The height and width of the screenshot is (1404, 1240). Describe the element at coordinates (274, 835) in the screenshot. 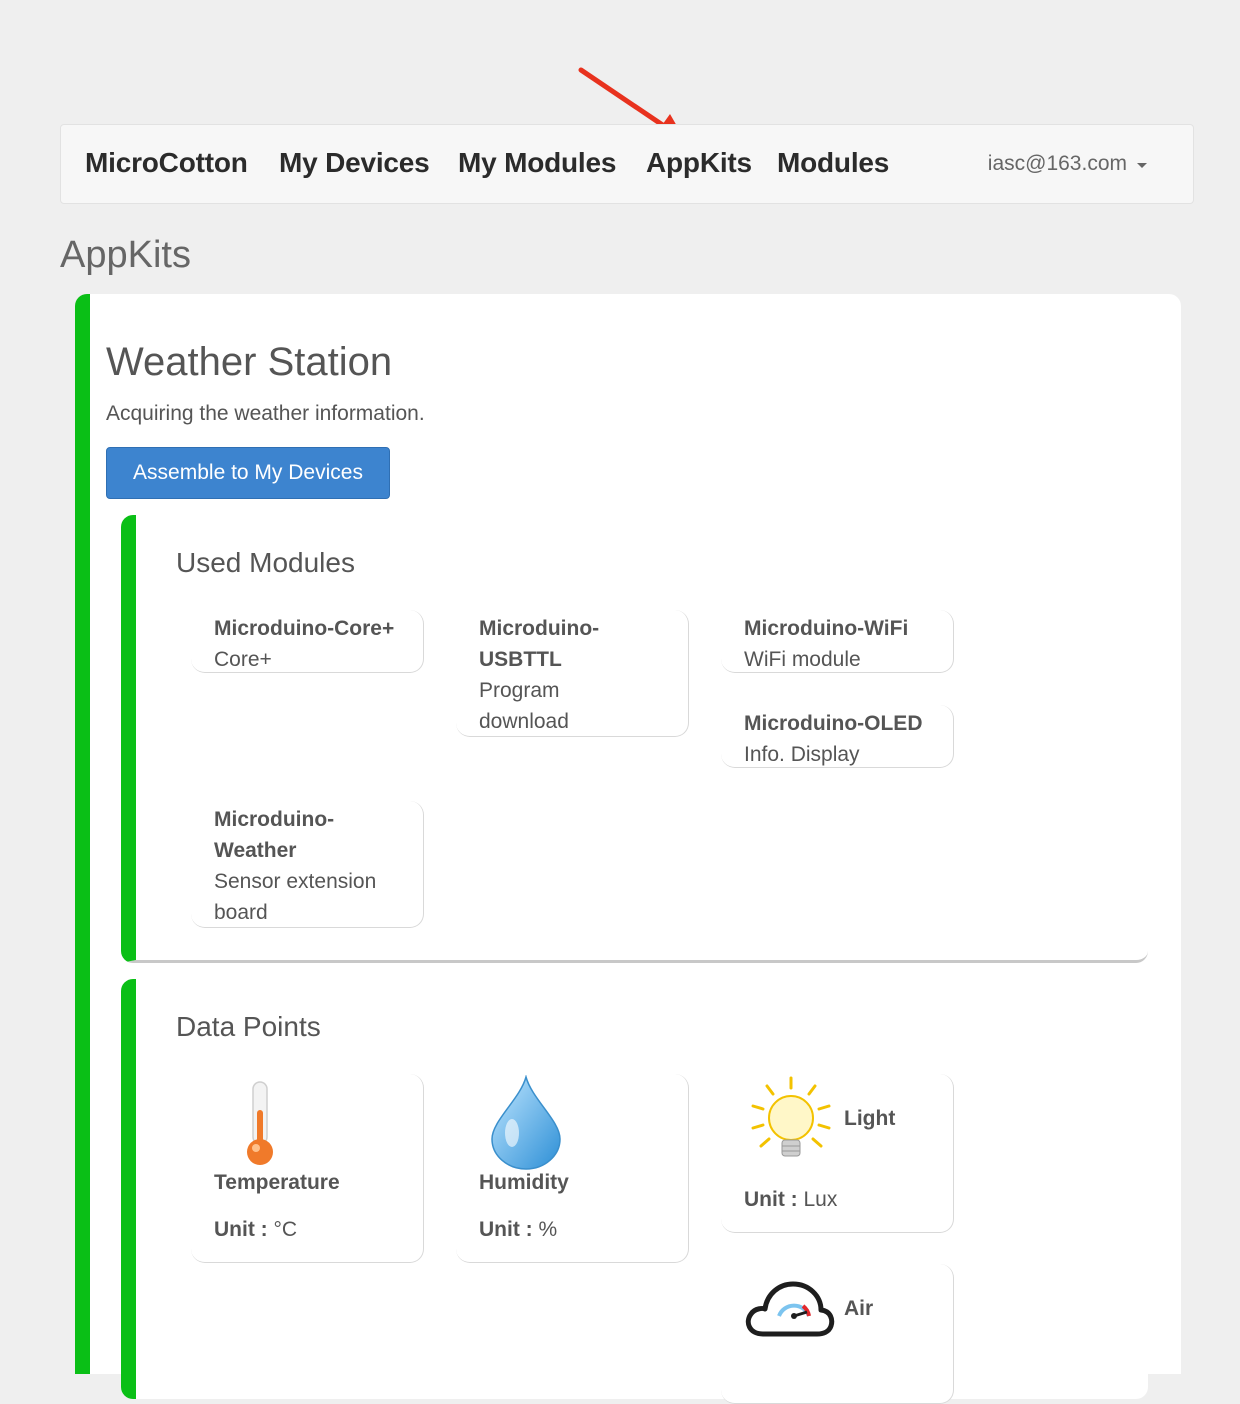

I see `module-name: Microduino-Weather` at that location.